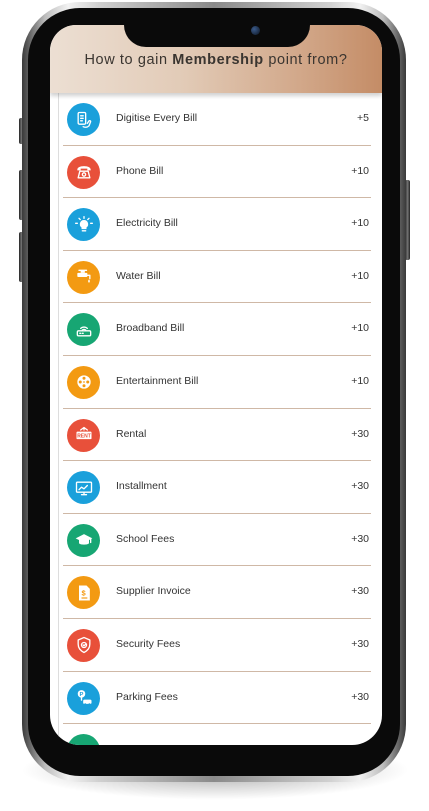 This screenshot has height=811, width=429. Describe the element at coordinates (147, 223) in the screenshot. I see `item-label: Electricity Bill` at that location.